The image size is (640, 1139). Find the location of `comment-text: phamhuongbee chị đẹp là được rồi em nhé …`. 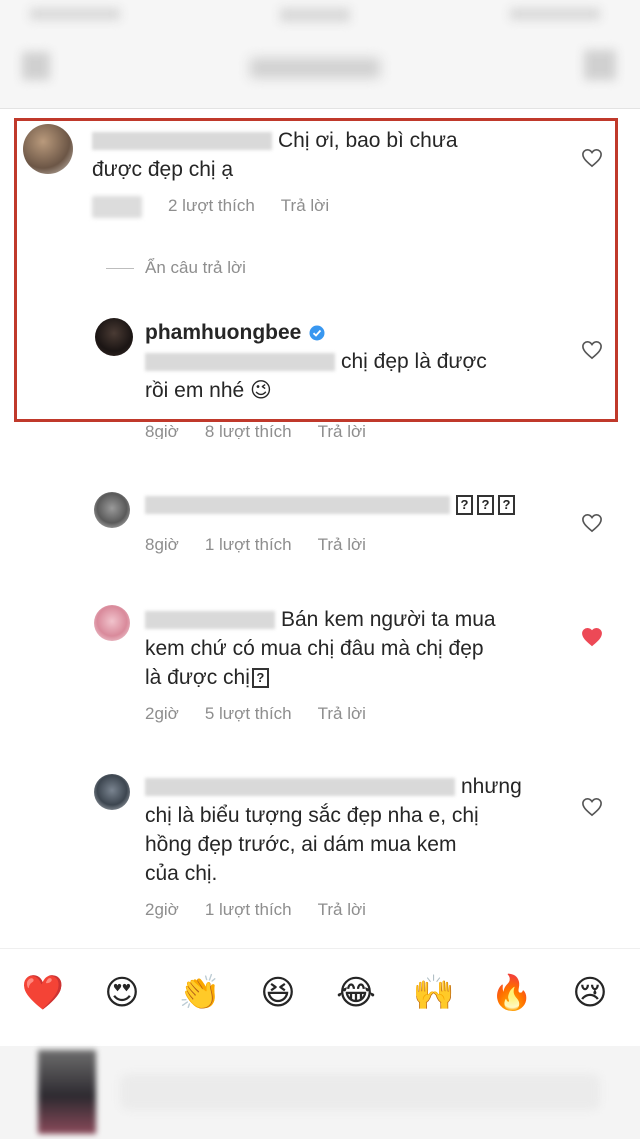

comment-text: phamhuongbee chị đẹp là được rồi em nhé … is located at coordinates (316, 361).